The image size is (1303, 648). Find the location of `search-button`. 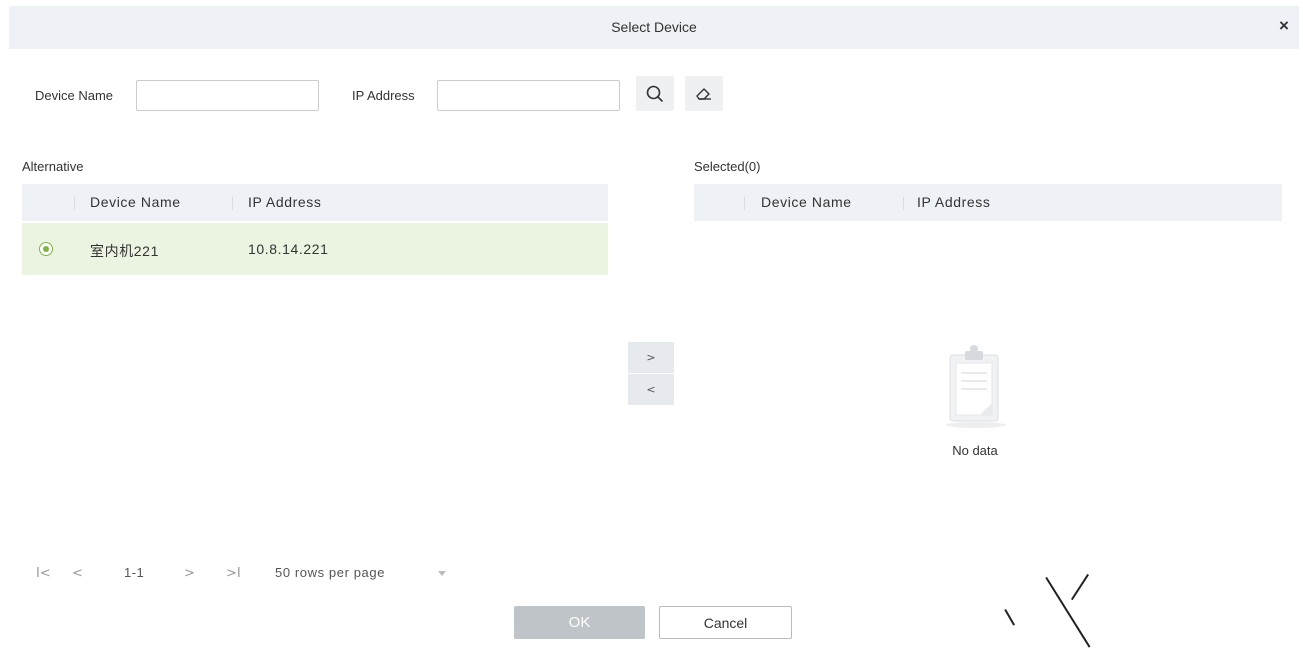

search-button is located at coordinates (655, 93).